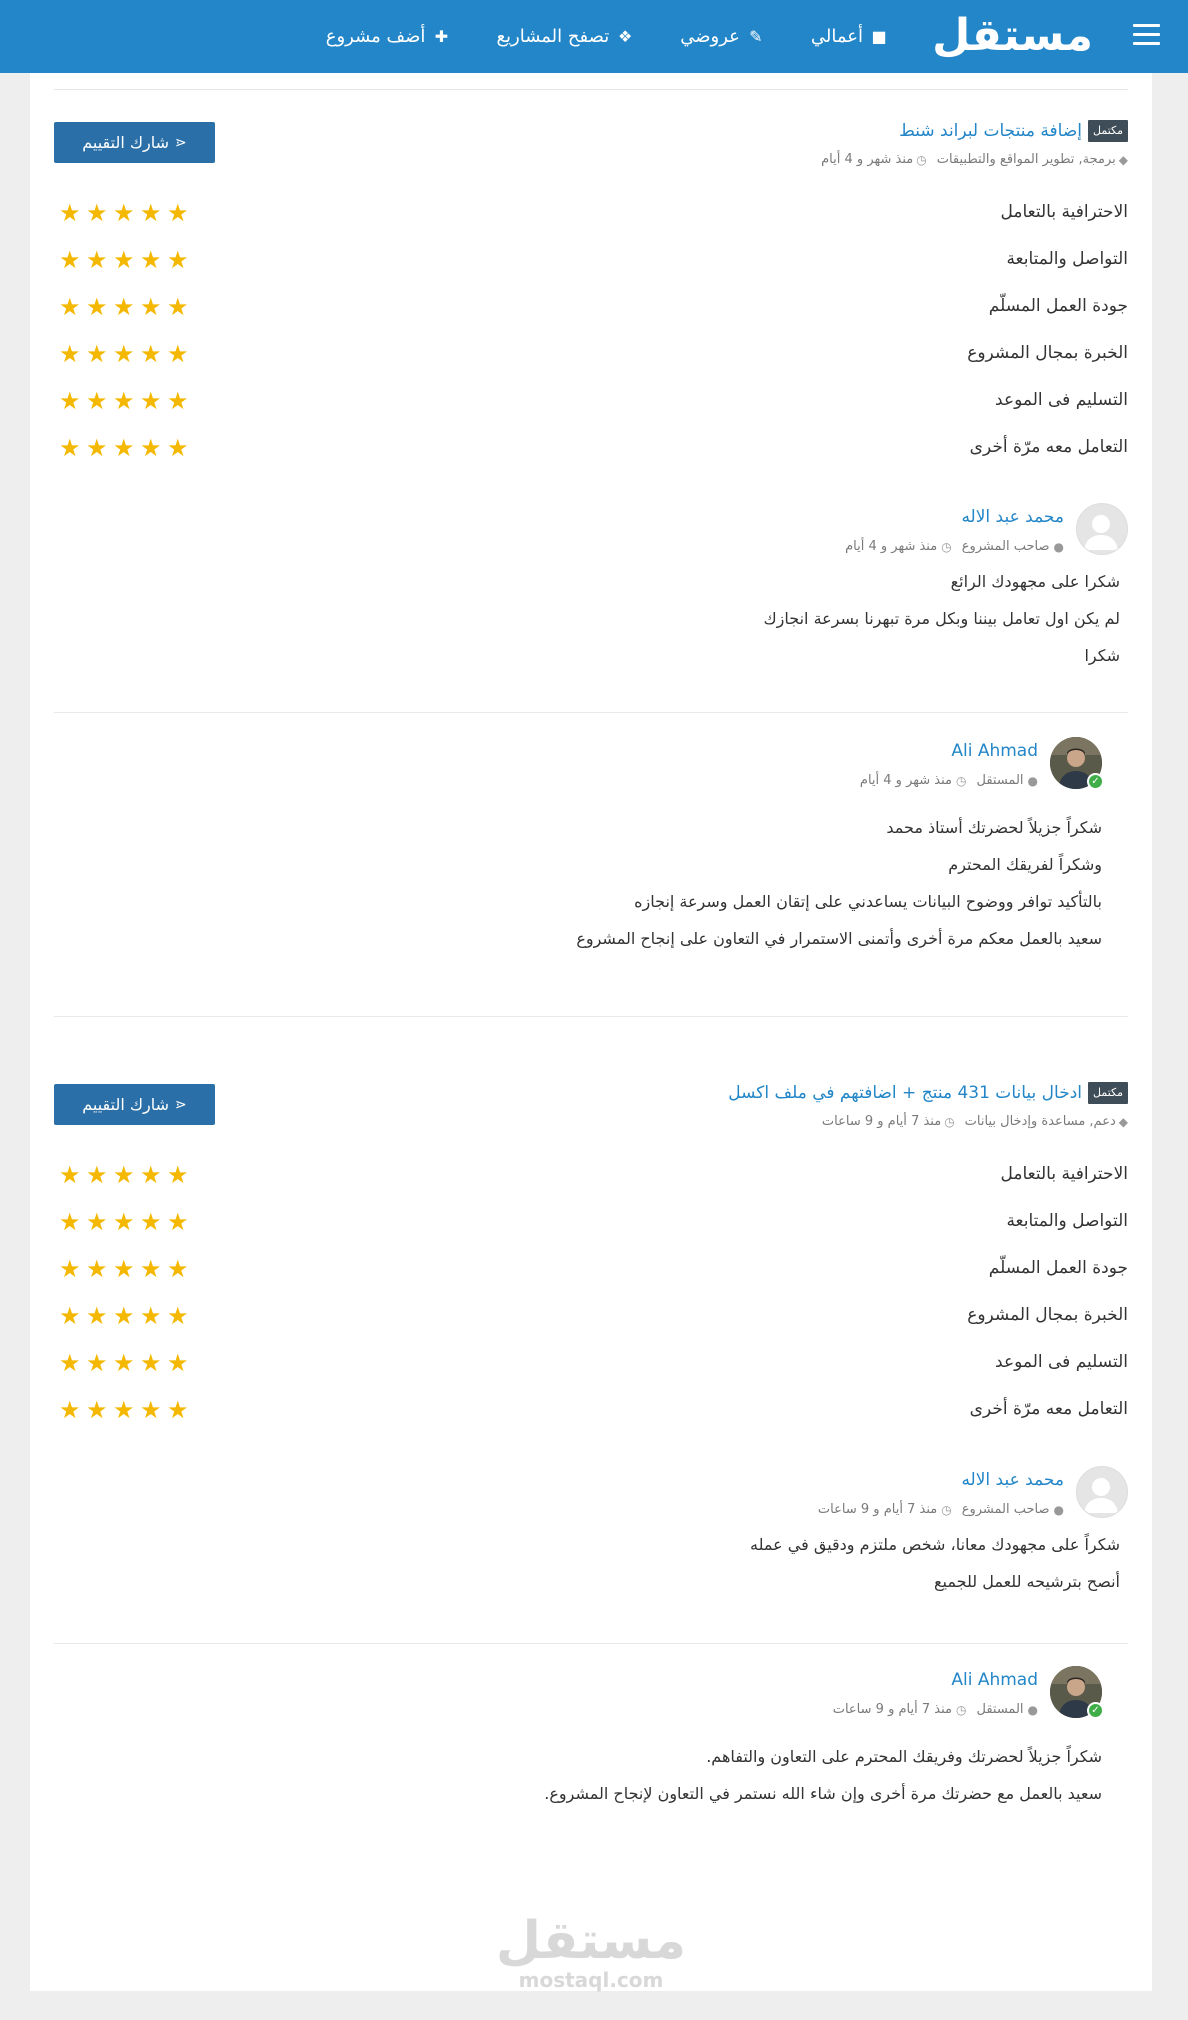 This screenshot has width=1188, height=2020. I want to click on nav-add-project: ✚ أضف مشروع, so click(388, 36).